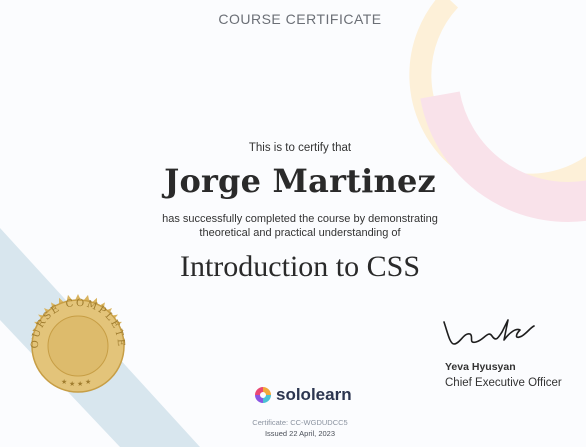 This screenshot has height=447, width=586. Describe the element at coordinates (503, 383) in the screenshot. I see `signatory-title: Chief Executive Officer` at that location.